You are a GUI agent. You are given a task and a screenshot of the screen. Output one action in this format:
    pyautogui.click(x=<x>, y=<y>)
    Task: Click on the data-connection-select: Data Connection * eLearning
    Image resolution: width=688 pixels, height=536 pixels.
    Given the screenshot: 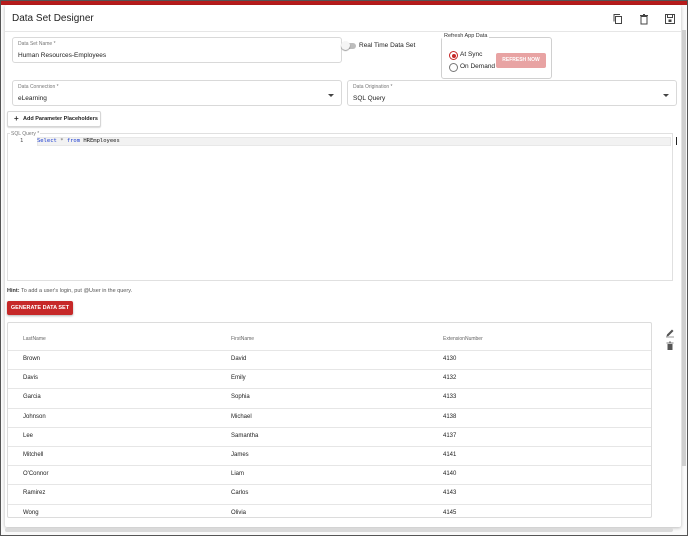 What is the action you would take?
    pyautogui.click(x=177, y=93)
    